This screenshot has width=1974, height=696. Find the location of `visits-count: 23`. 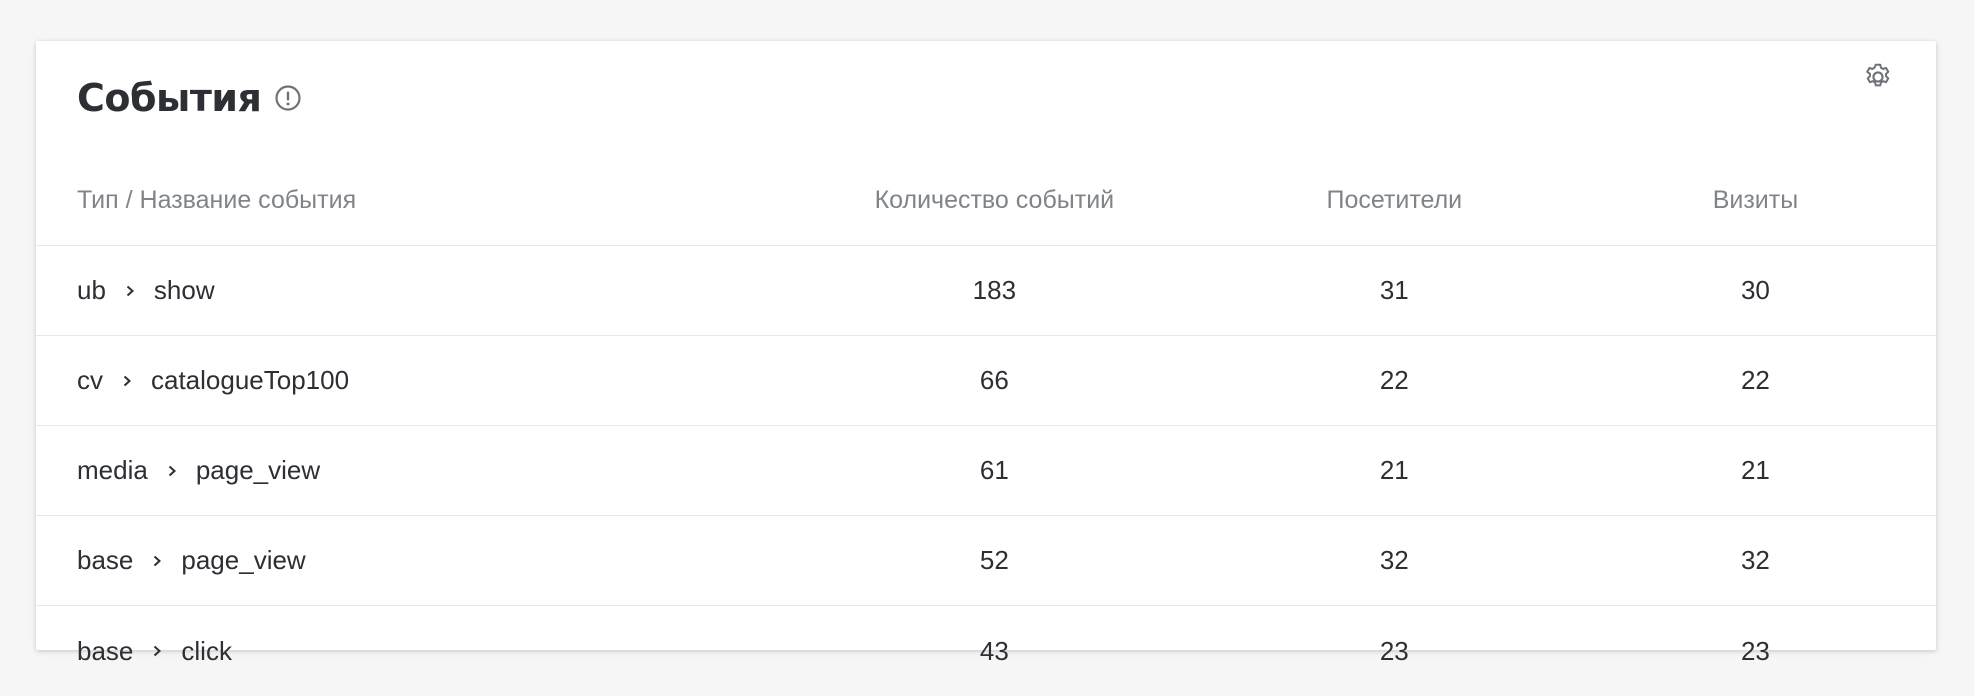

visits-count: 23 is located at coordinates (1755, 650).